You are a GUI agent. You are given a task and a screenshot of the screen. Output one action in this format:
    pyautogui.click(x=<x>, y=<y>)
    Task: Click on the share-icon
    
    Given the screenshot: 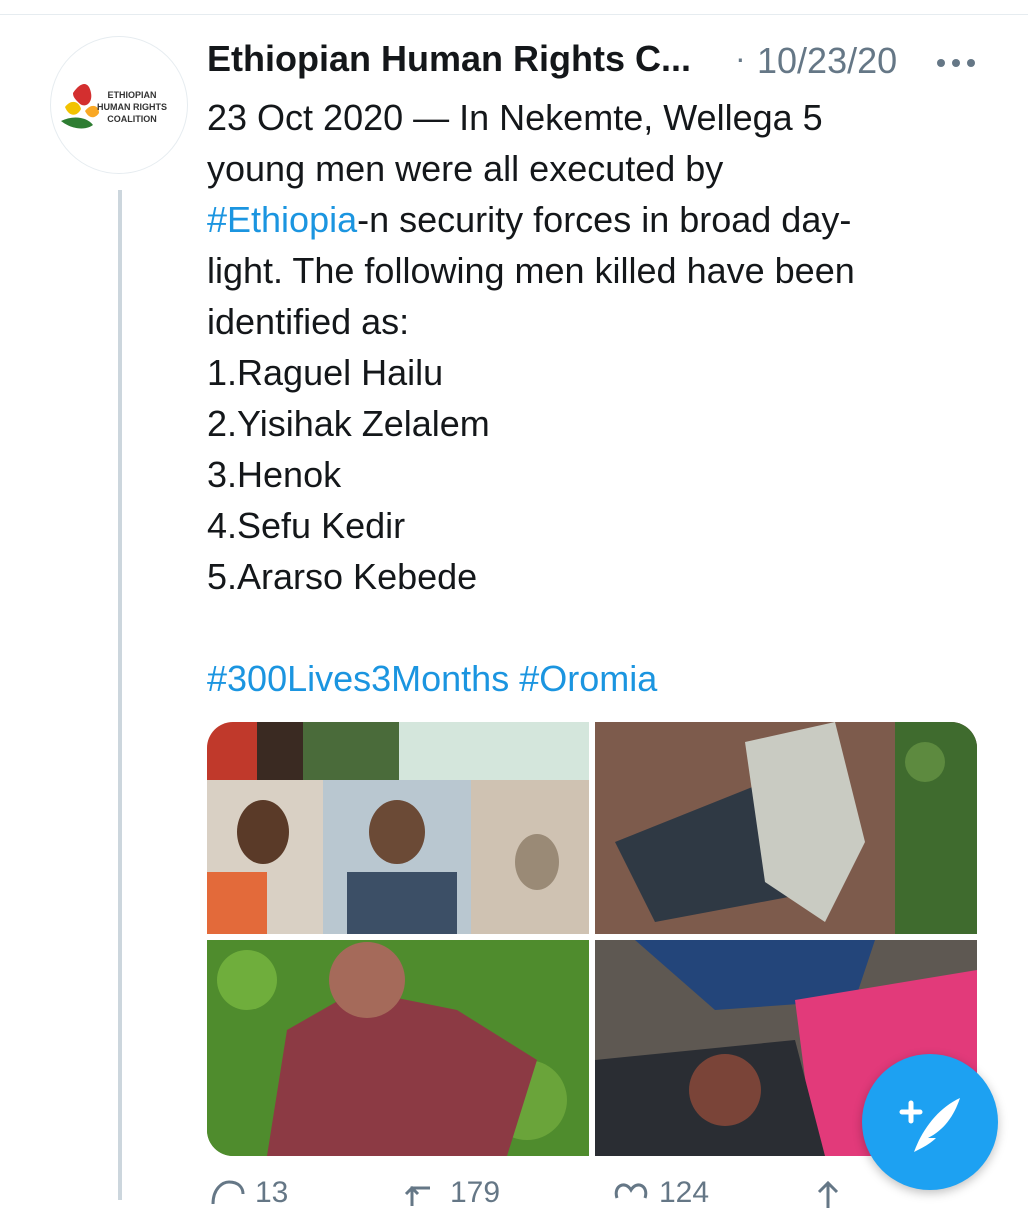 What is the action you would take?
    pyautogui.click(x=828, y=1194)
    